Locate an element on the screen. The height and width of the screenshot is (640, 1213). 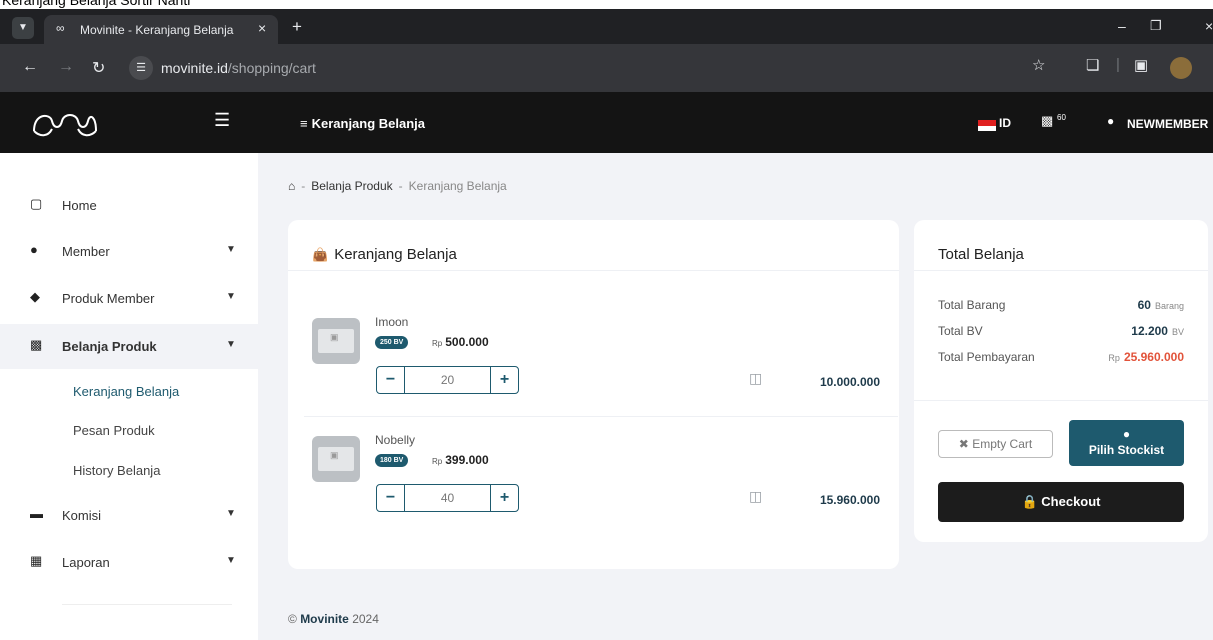
empty-cart-label: Empty Cart is located at coordinates (1002, 444).